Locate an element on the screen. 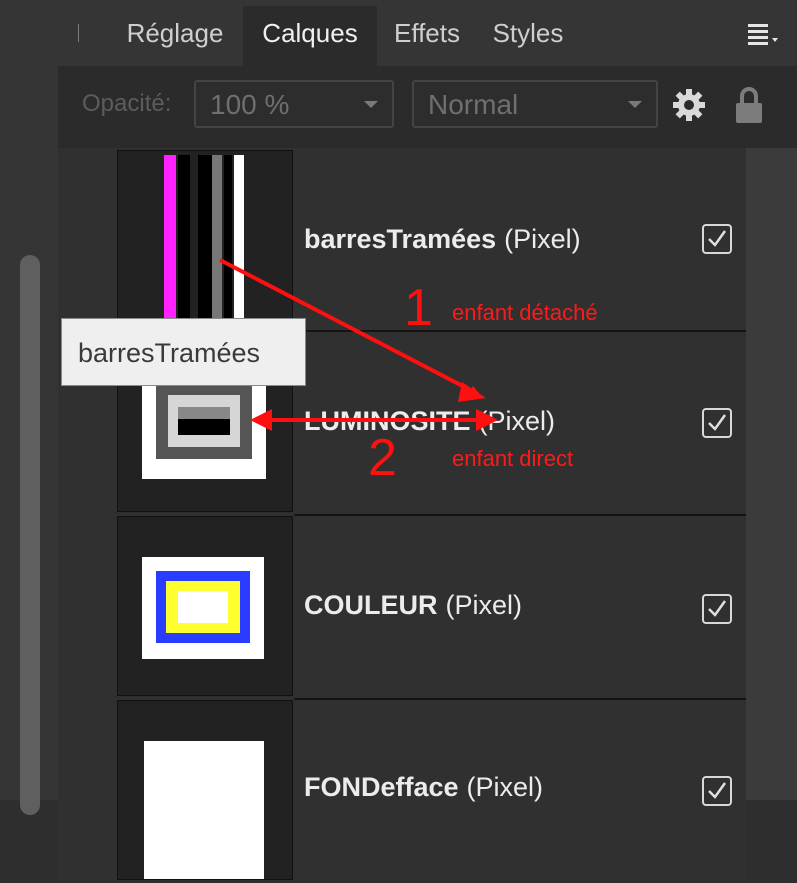 This screenshot has height=883, width=797. blend-mode-dropdown: Normal is located at coordinates (535, 104).